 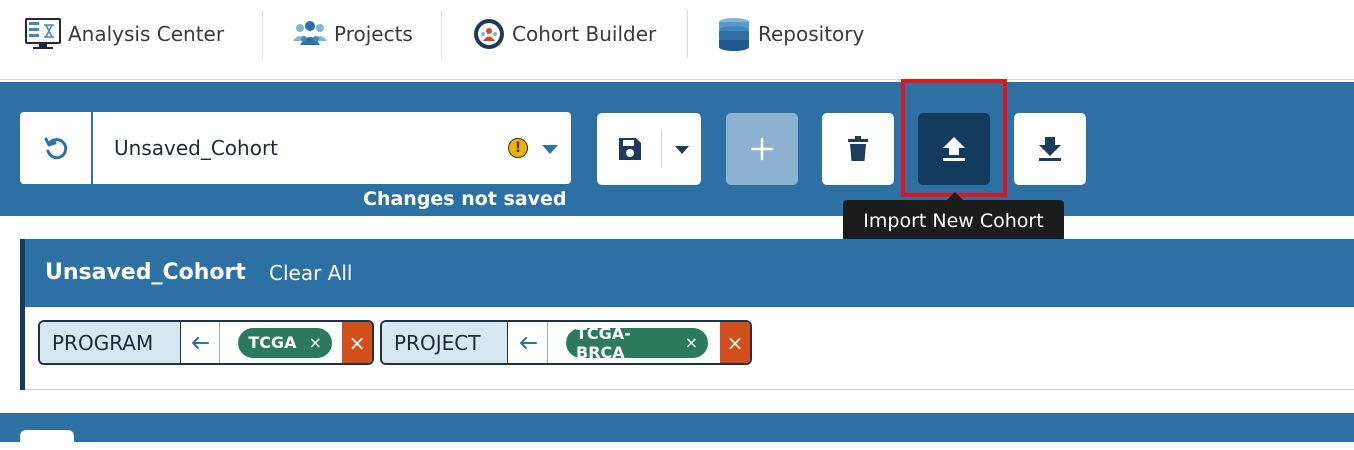 I want to click on nav-label: Analysis Center, so click(x=146, y=34).